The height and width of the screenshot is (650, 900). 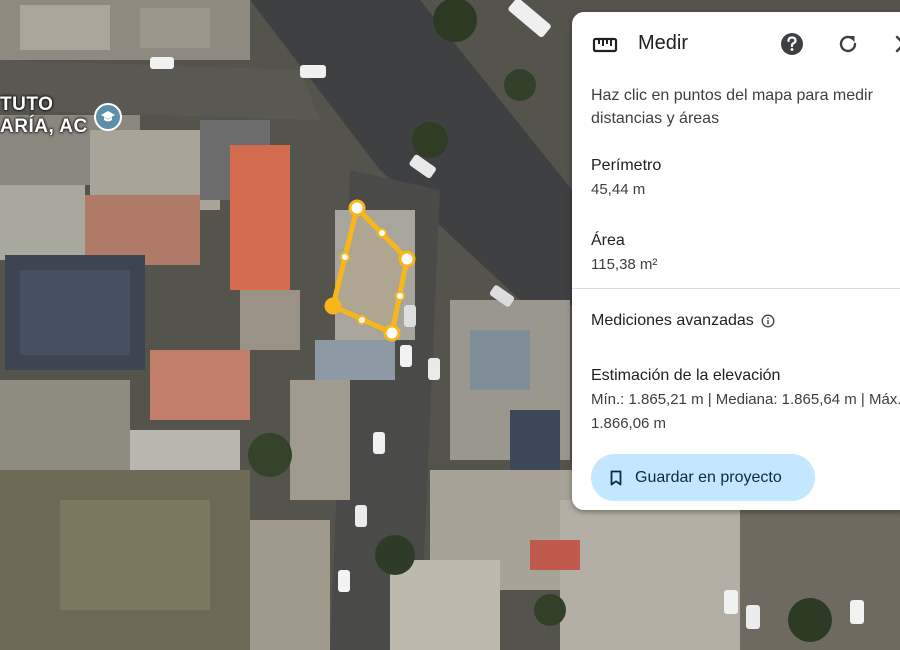 I want to click on poi-label: TUTO ARÍA, AC, so click(x=44, y=116).